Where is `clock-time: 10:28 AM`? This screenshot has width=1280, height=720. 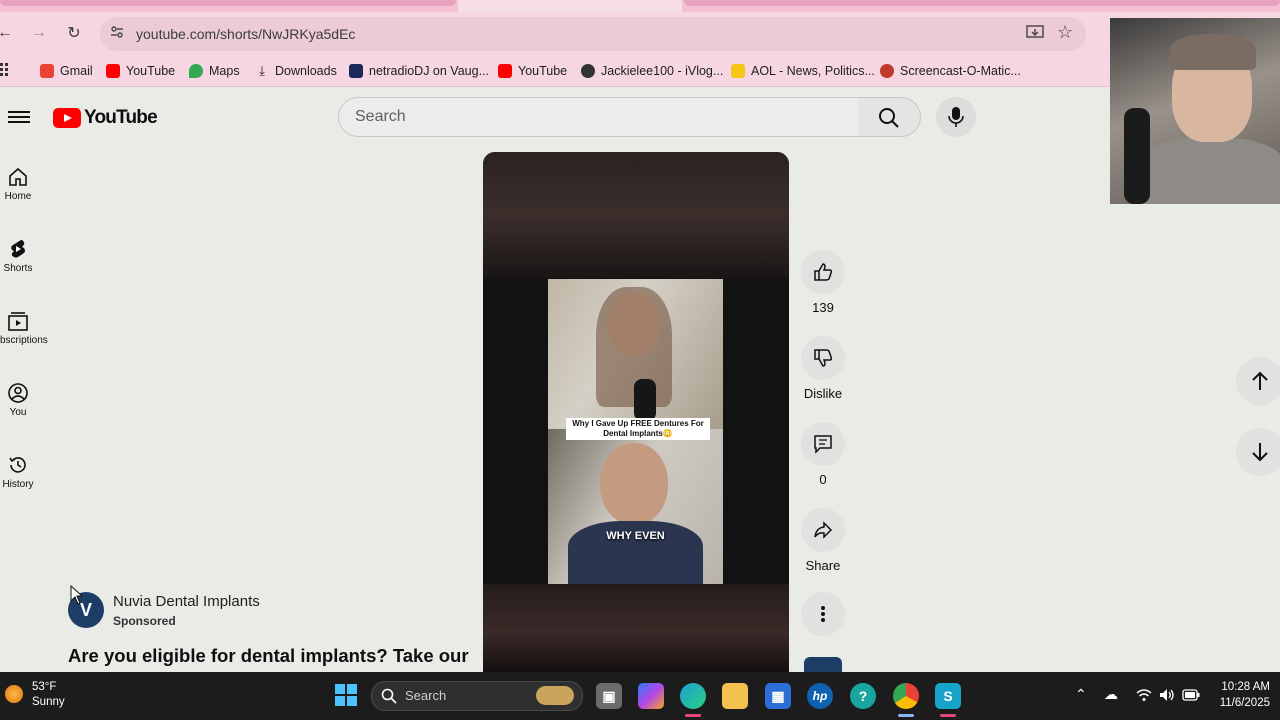
clock-time: 10:28 AM is located at coordinates (1244, 687).